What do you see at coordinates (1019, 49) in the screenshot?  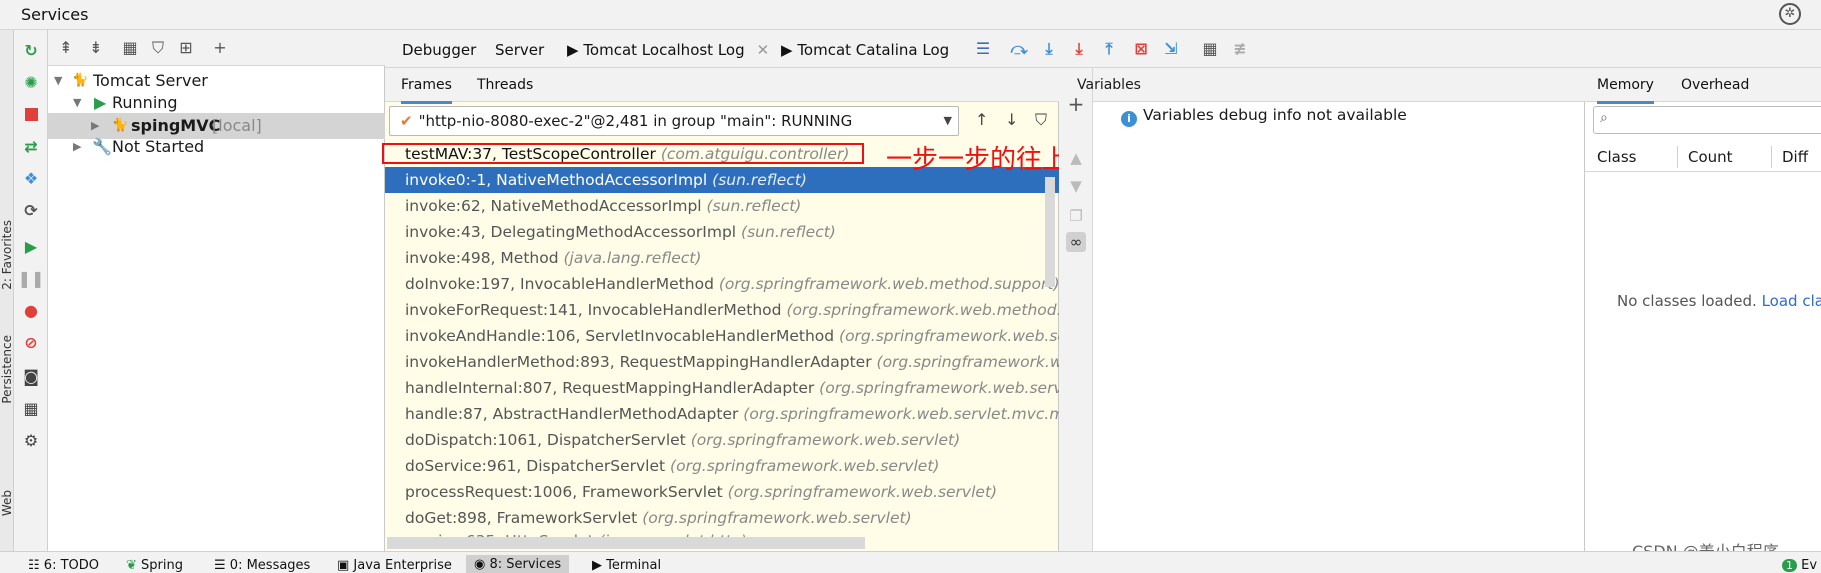 I see `step-over-icon: ⤼` at bounding box center [1019, 49].